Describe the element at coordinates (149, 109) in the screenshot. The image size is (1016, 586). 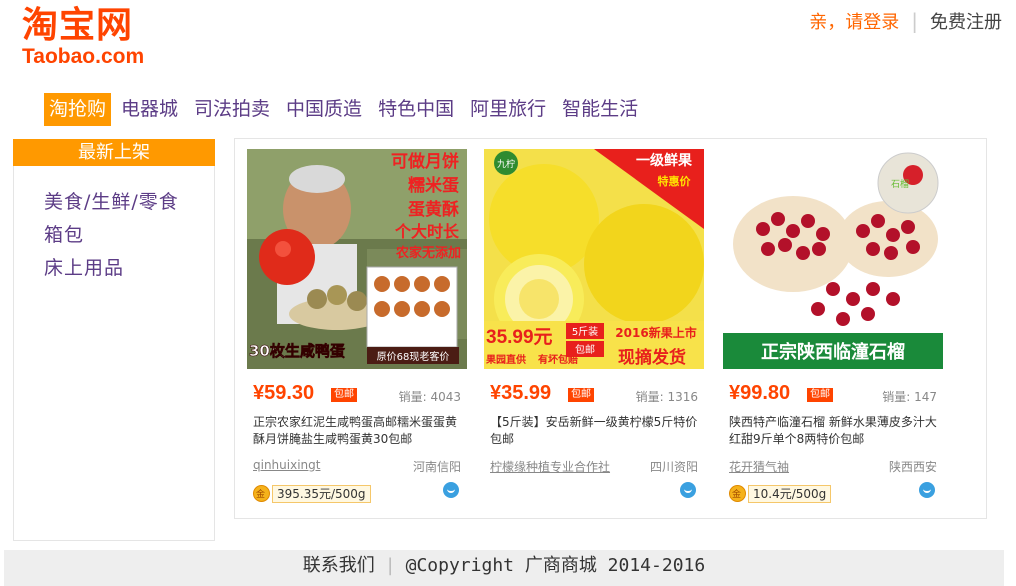
I see `nav-item-dianqicheng: 电器城` at that location.